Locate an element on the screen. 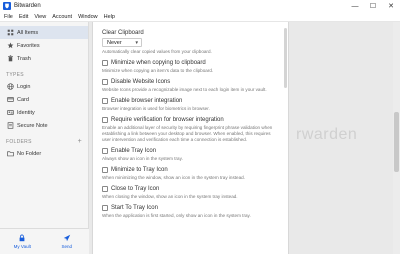 The height and width of the screenshot is (254, 400). send-icon is located at coordinates (66, 238).